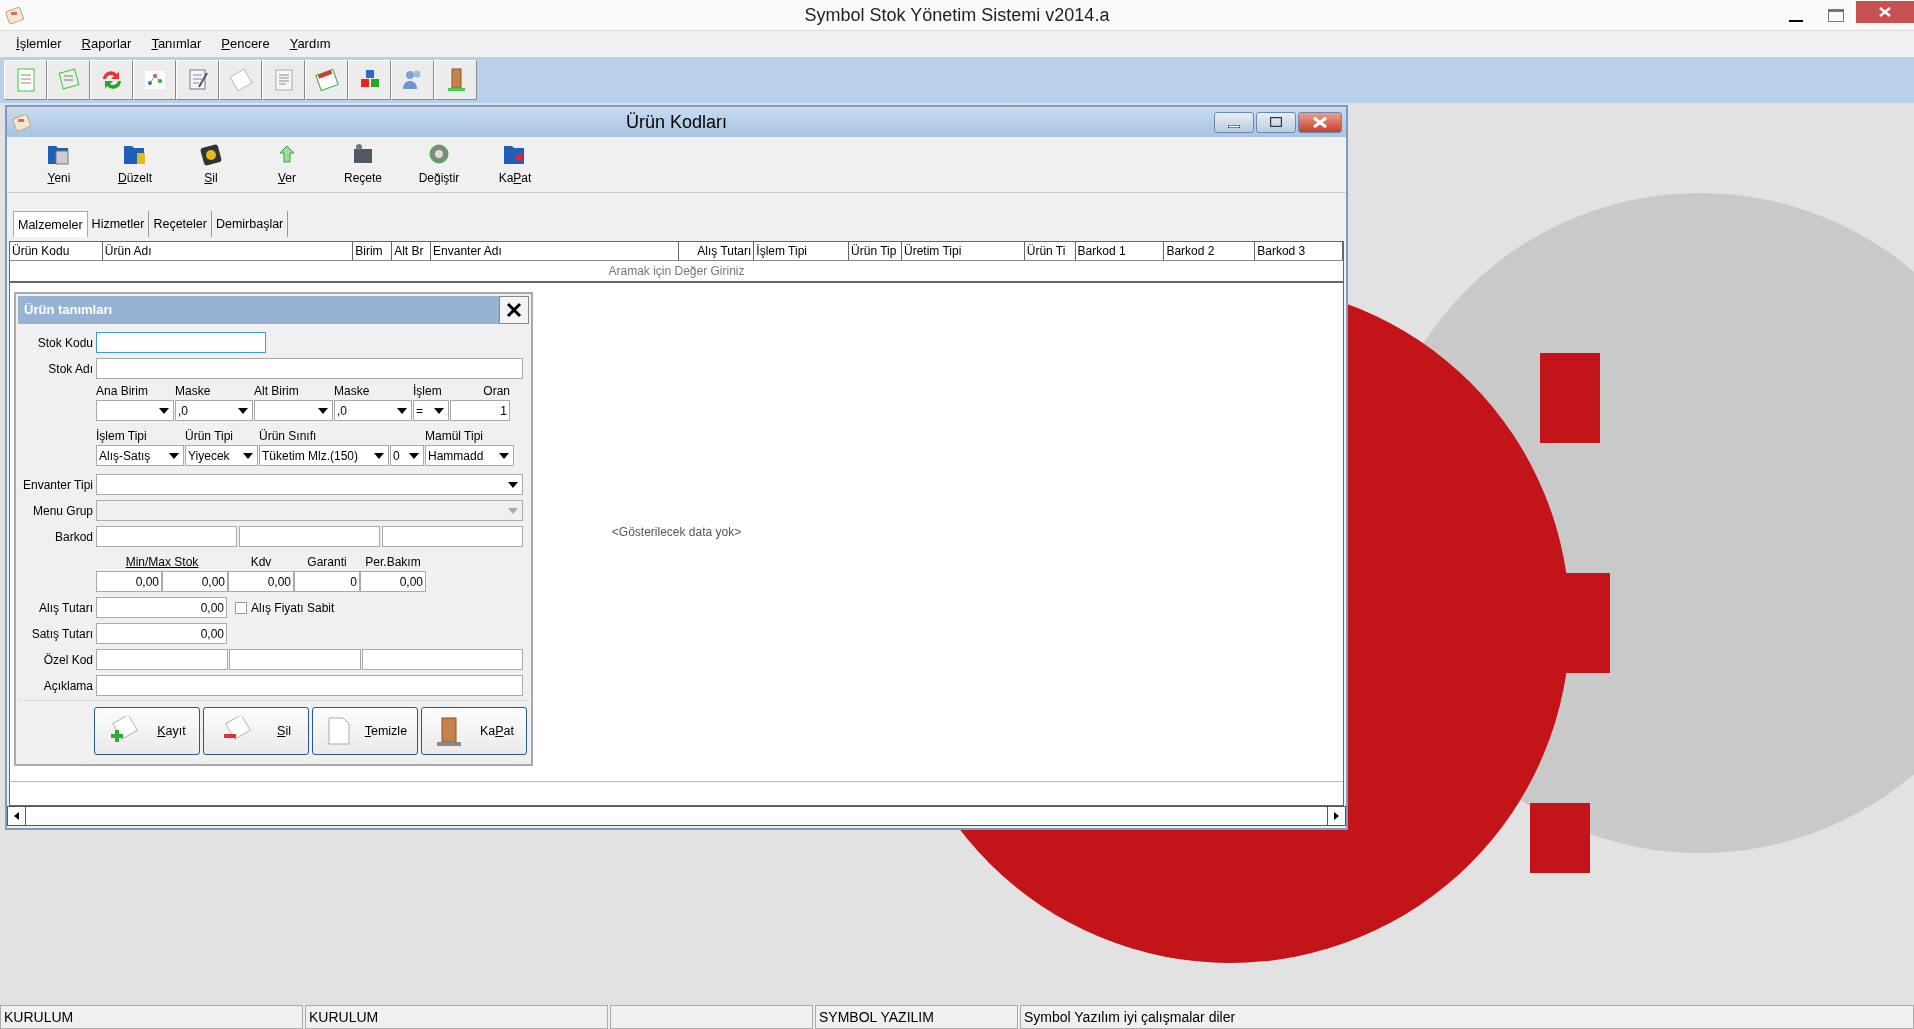  Describe the element at coordinates (412, 251) in the screenshot. I see `column-header: Alt Br` at that location.